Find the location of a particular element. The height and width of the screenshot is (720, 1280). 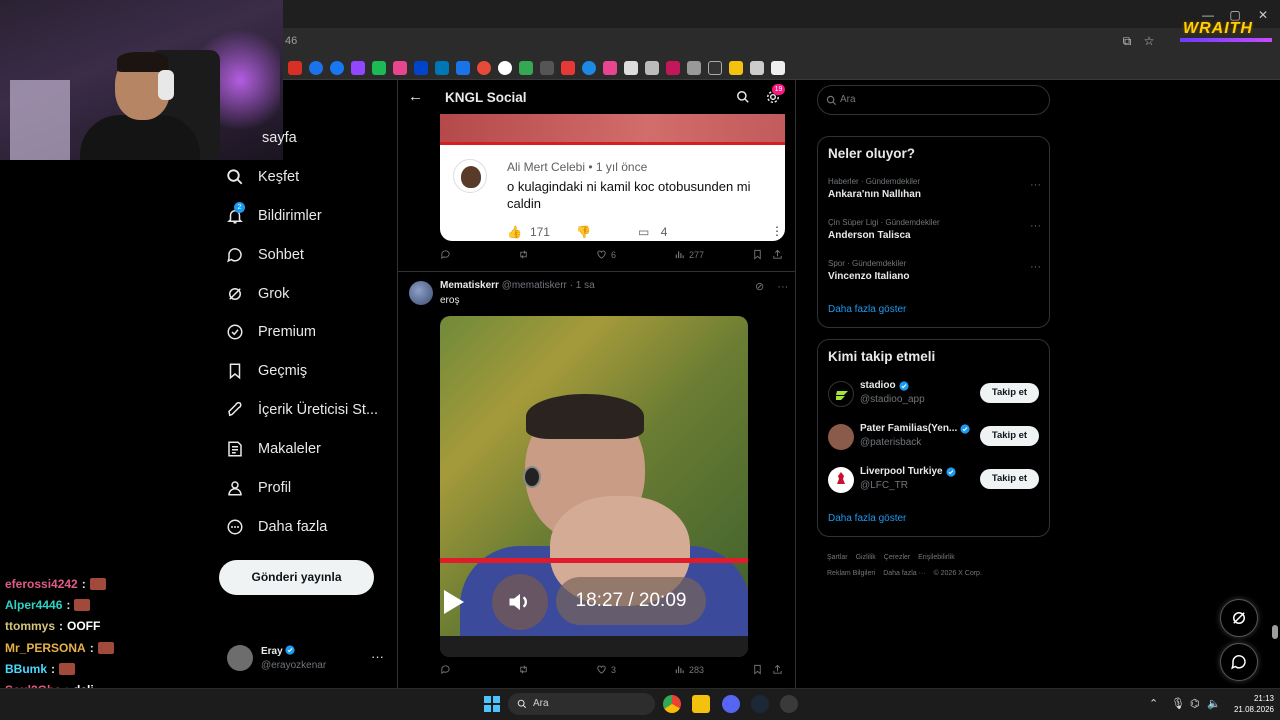

chat-username: Mr_PERSONA is located at coordinates (45, 648).